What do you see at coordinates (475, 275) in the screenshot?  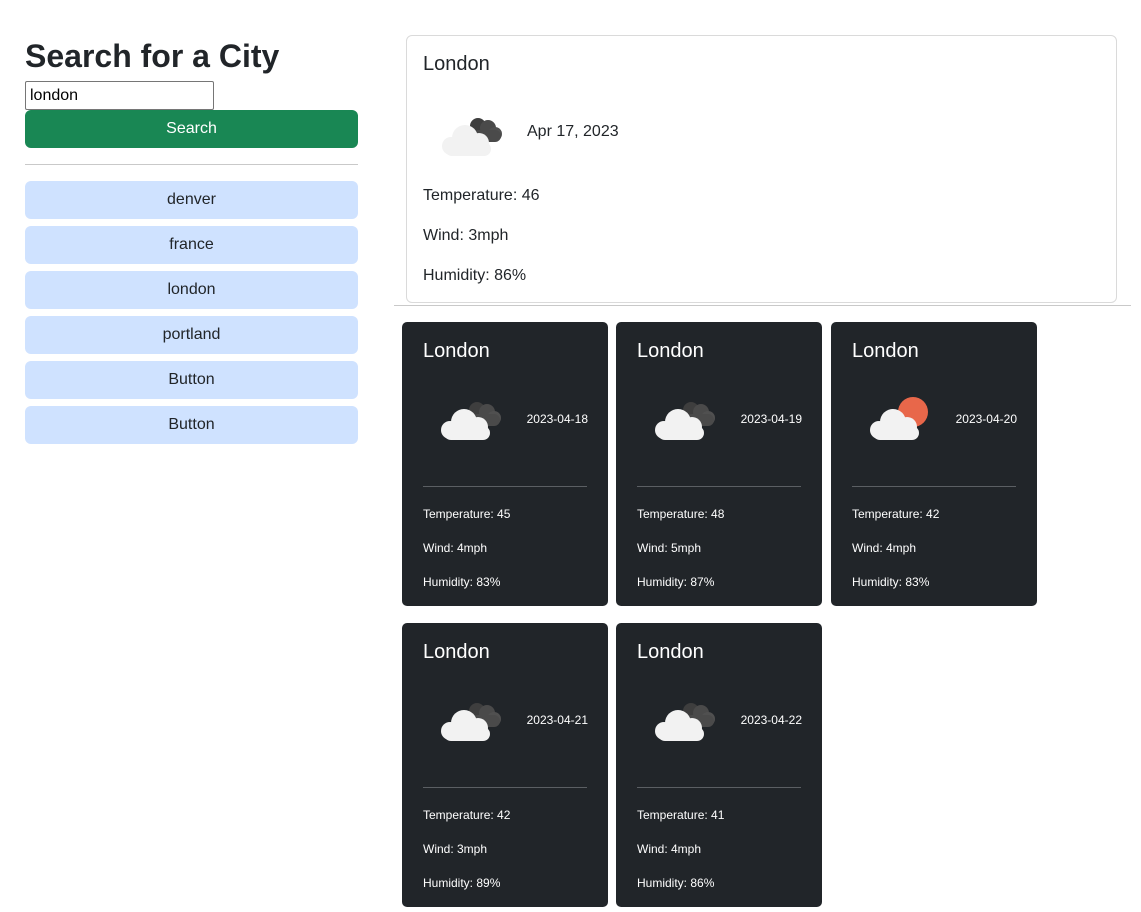 I see `current-humidity: Humidity: 86%` at bounding box center [475, 275].